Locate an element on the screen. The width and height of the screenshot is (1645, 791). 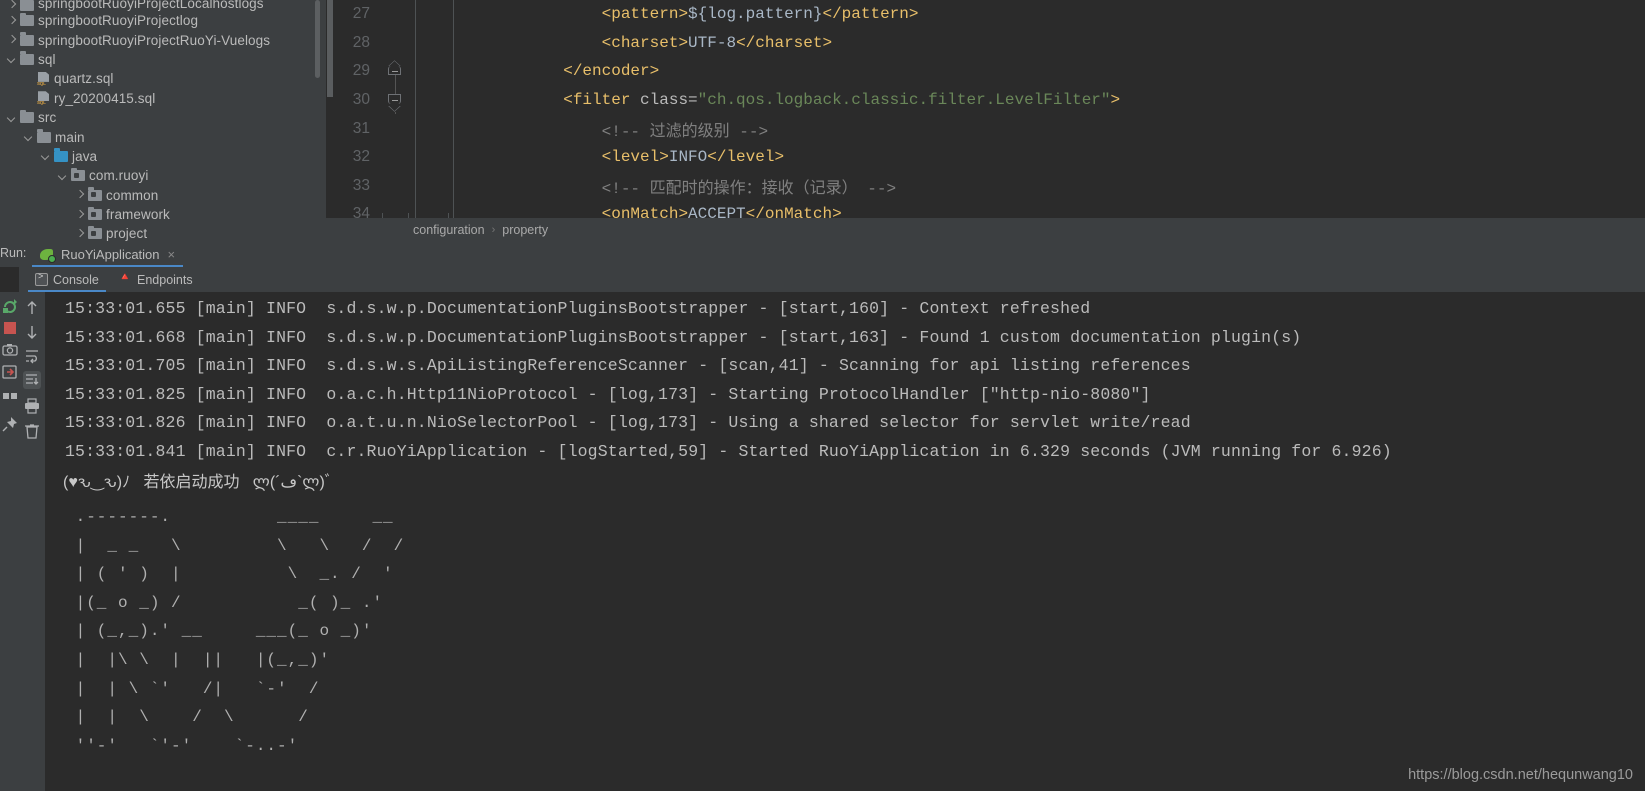
code-token: </encoder> is located at coordinates (611, 71).